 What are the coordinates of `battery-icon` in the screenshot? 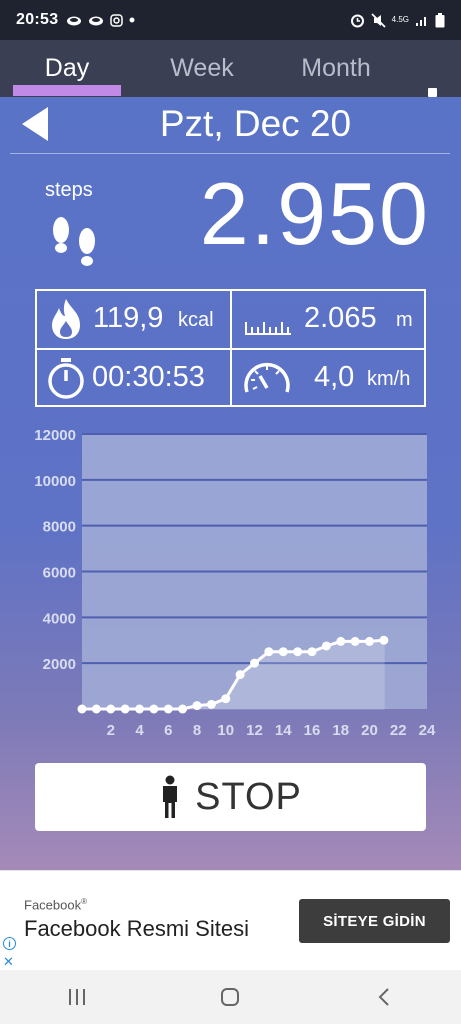 It's located at (440, 19).